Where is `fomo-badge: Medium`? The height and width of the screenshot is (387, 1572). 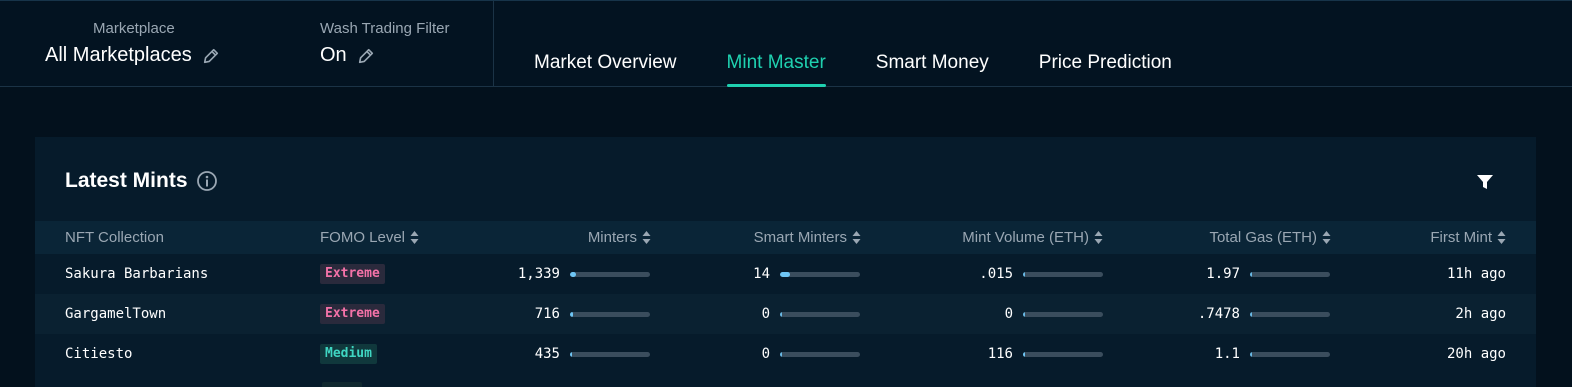
fomo-badge: Medium is located at coordinates (348, 354).